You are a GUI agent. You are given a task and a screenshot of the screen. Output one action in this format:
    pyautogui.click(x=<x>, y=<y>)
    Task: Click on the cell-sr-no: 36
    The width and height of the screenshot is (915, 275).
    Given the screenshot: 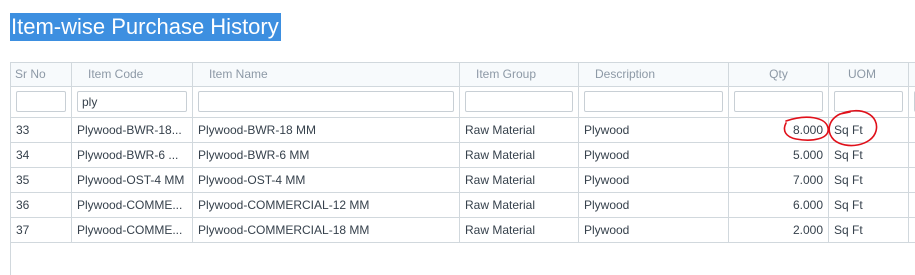 What is the action you would take?
    pyautogui.click(x=41, y=205)
    